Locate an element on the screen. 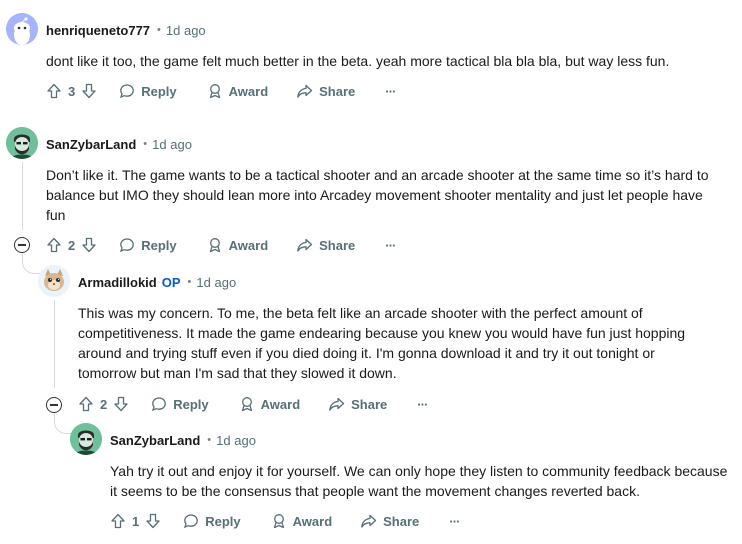 The width and height of the screenshot is (742, 544). vote-count: 3 is located at coordinates (72, 91).